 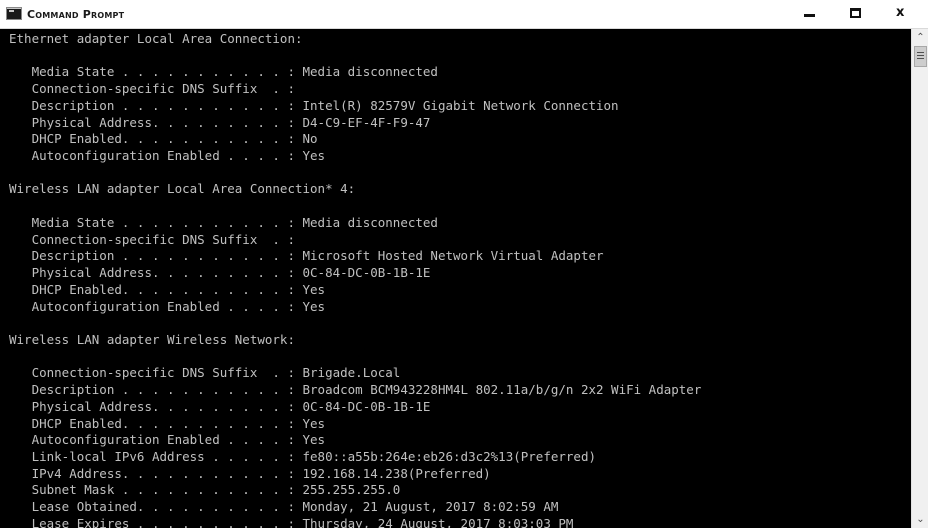 I want to click on console-app-icon, so click(x=14, y=13).